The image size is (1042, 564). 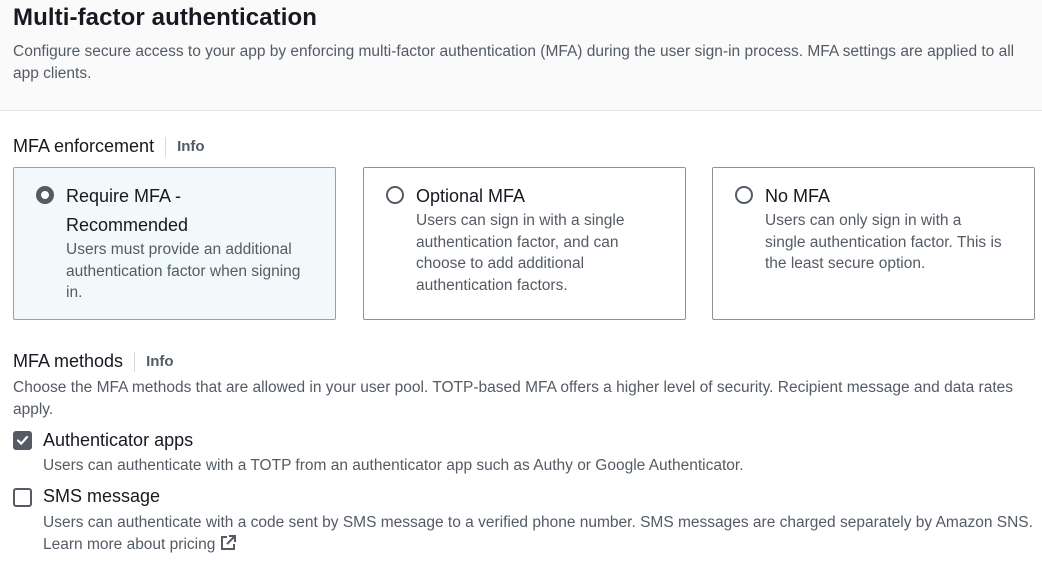 What do you see at coordinates (124, 196) in the screenshot?
I see `require-mfa-title-line1: Require MFA -` at bounding box center [124, 196].